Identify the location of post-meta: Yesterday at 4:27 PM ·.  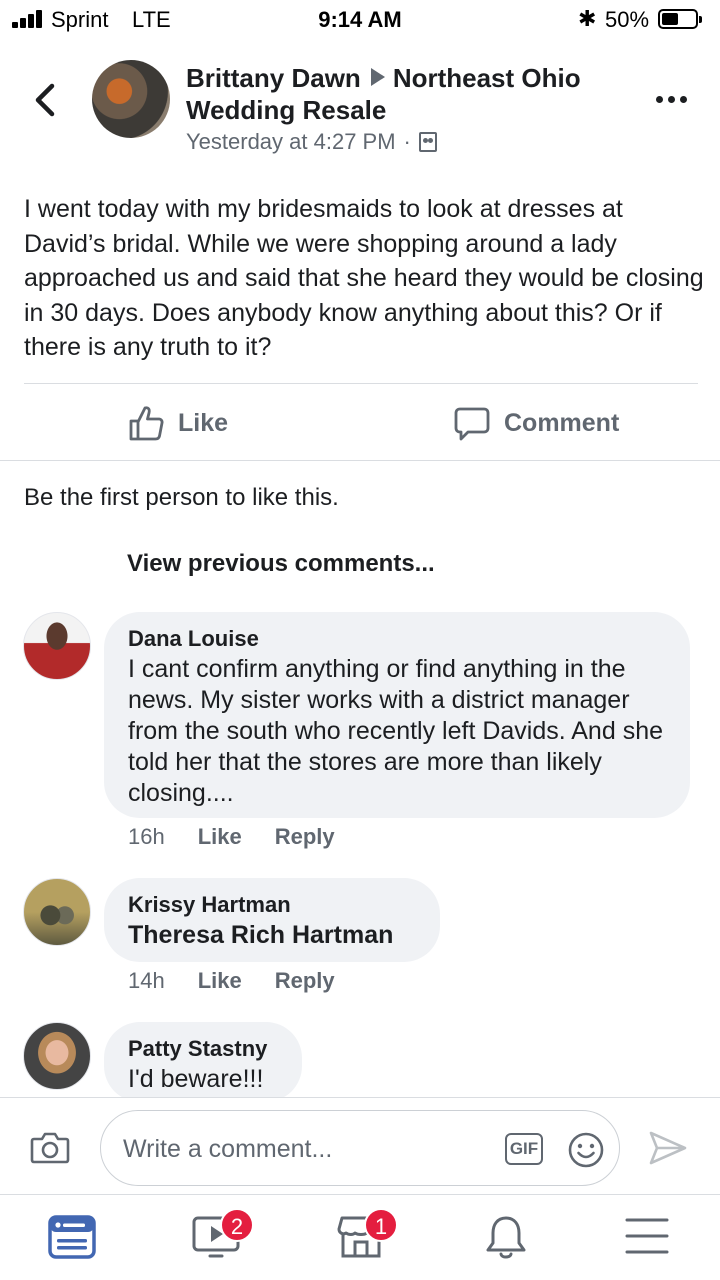
(311, 142).